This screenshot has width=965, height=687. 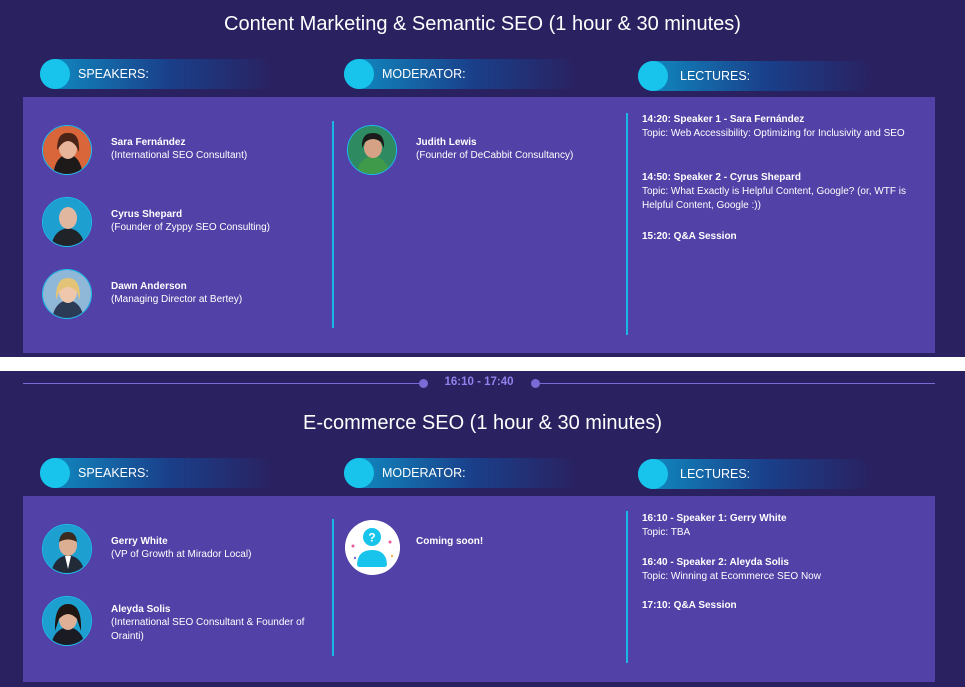 What do you see at coordinates (495, 155) in the screenshot?
I see `moderator-role: (Founder of DeCabbit Consultancy)` at bounding box center [495, 155].